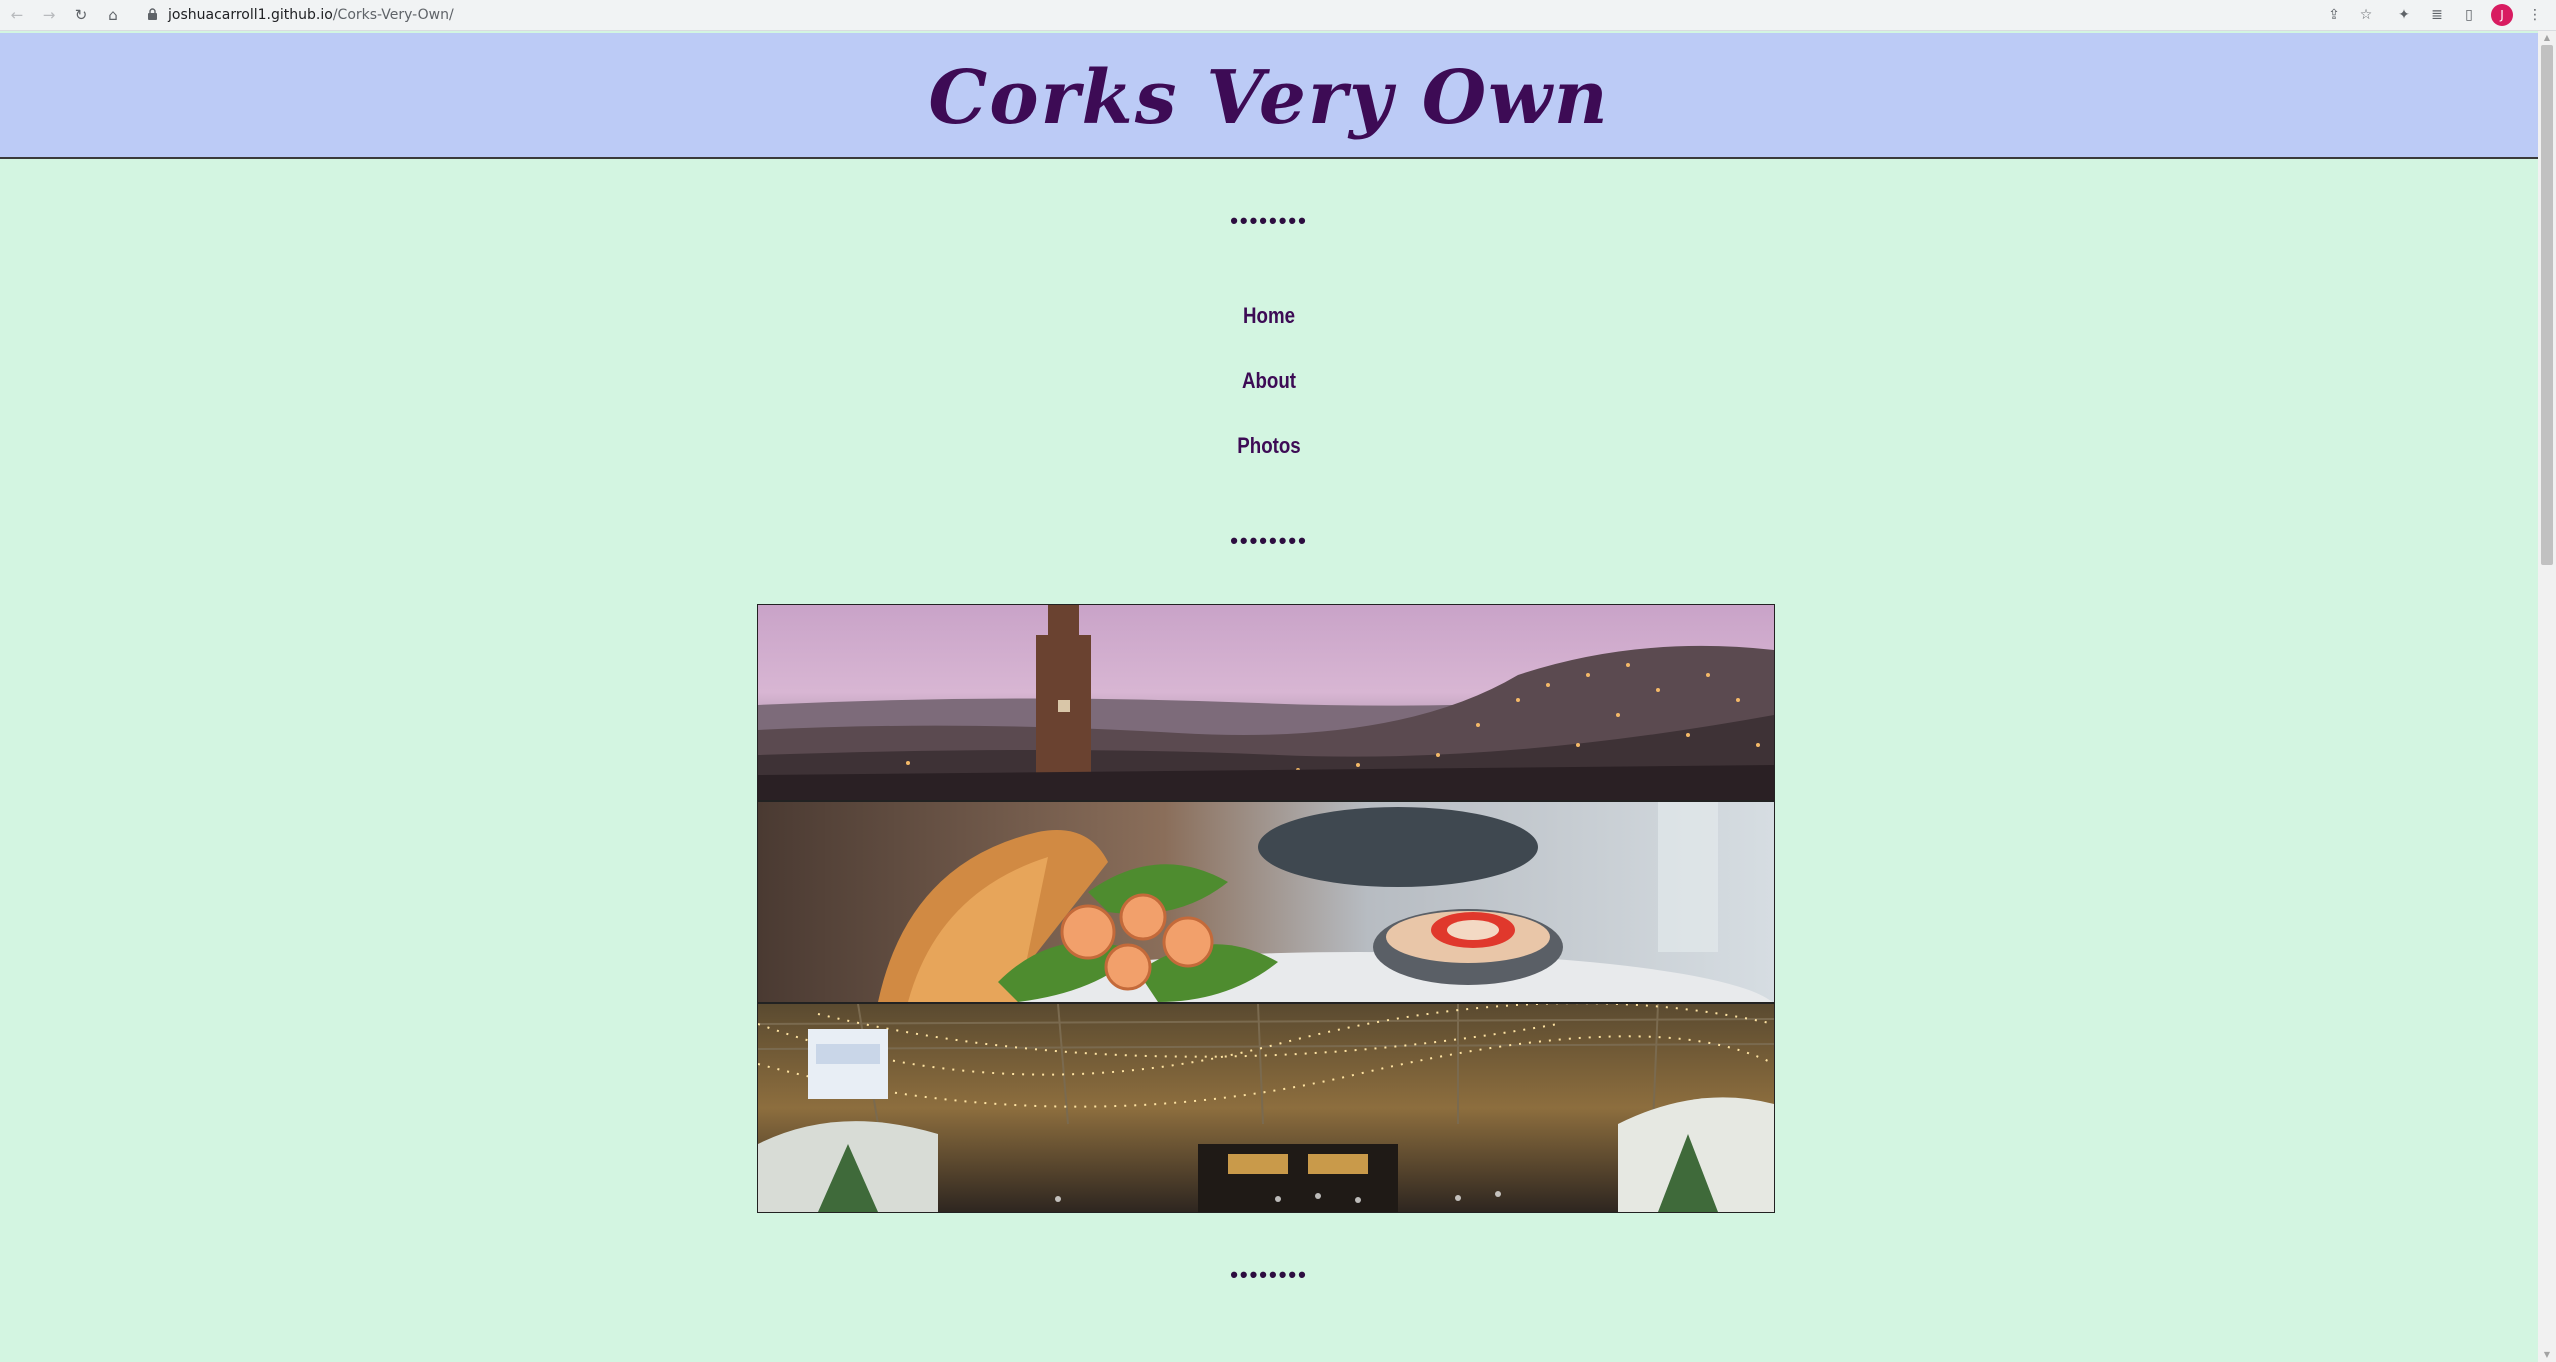 The width and height of the screenshot is (2556, 1362). What do you see at coordinates (250, 15) in the screenshot?
I see `url-host: joshuacarroll1.github.io` at bounding box center [250, 15].